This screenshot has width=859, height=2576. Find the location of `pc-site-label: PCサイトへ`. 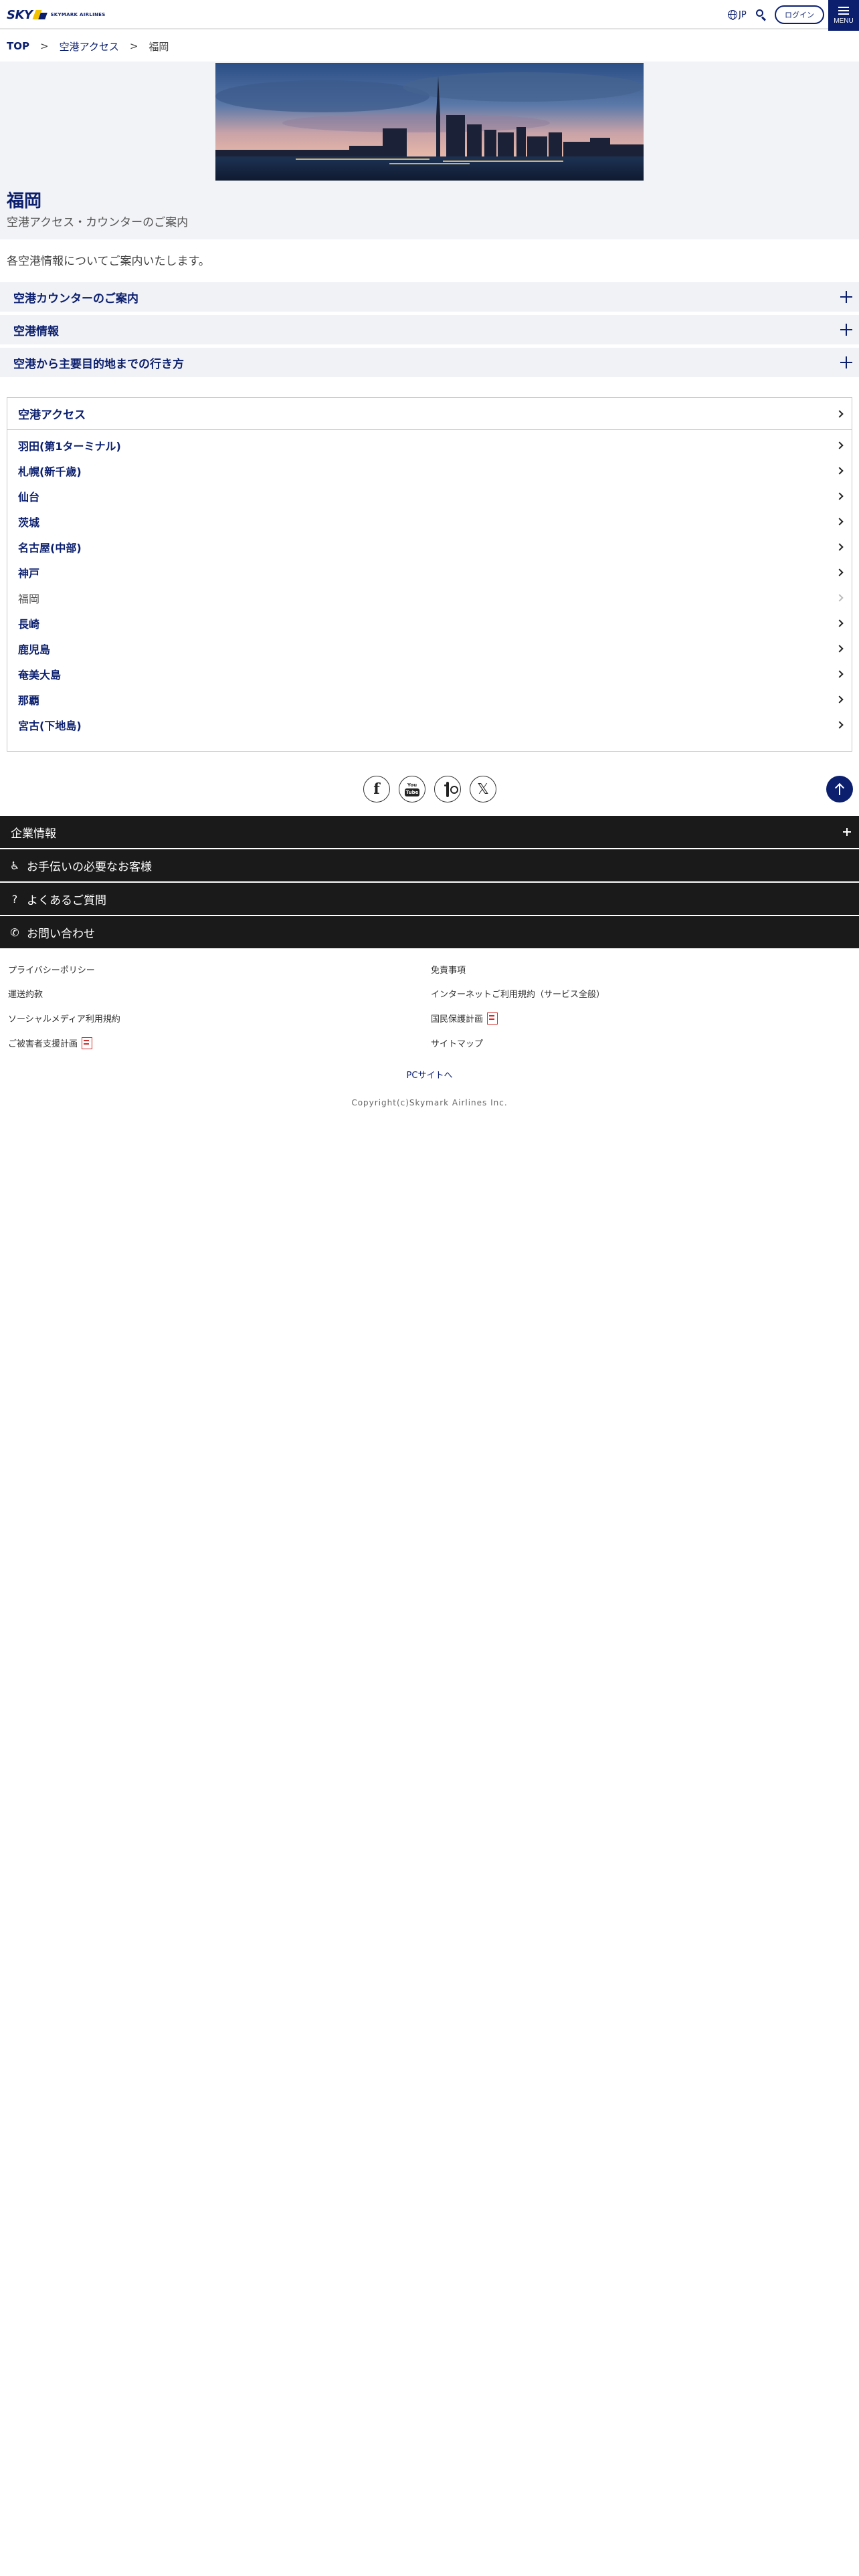

pc-site-label: PCサイトへ is located at coordinates (429, 1076).